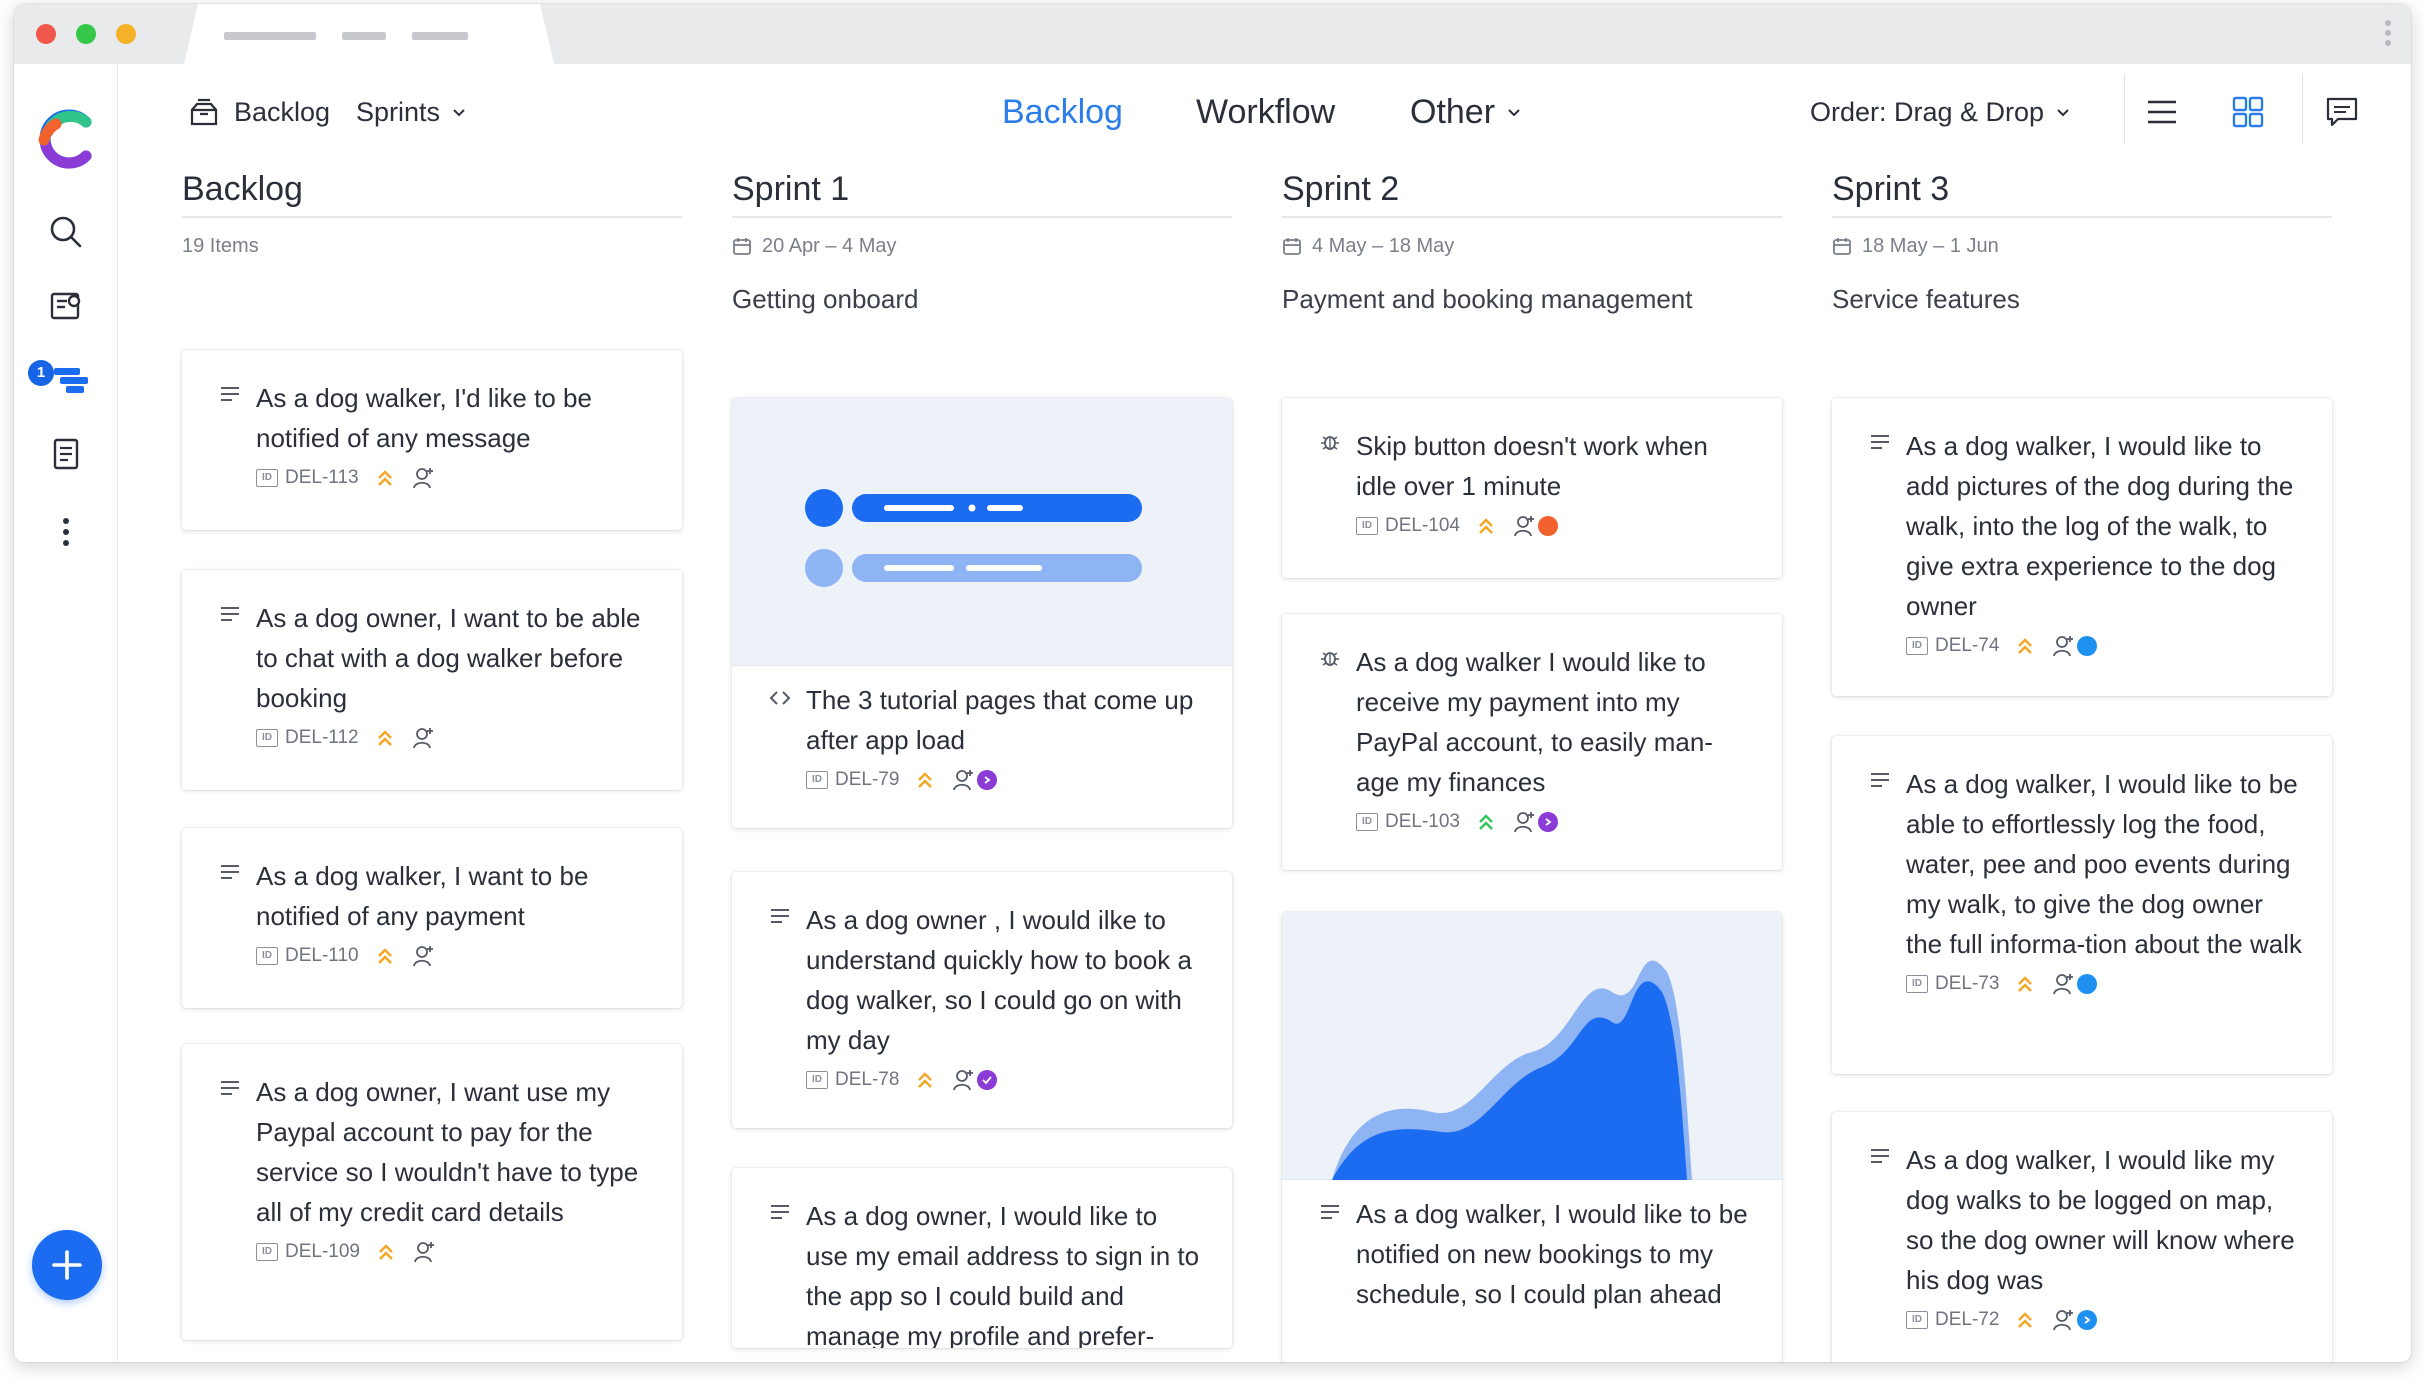 Image resolution: width=2426 pixels, height=1384 pixels. I want to click on issue-key: DEL-72, so click(1967, 1319).